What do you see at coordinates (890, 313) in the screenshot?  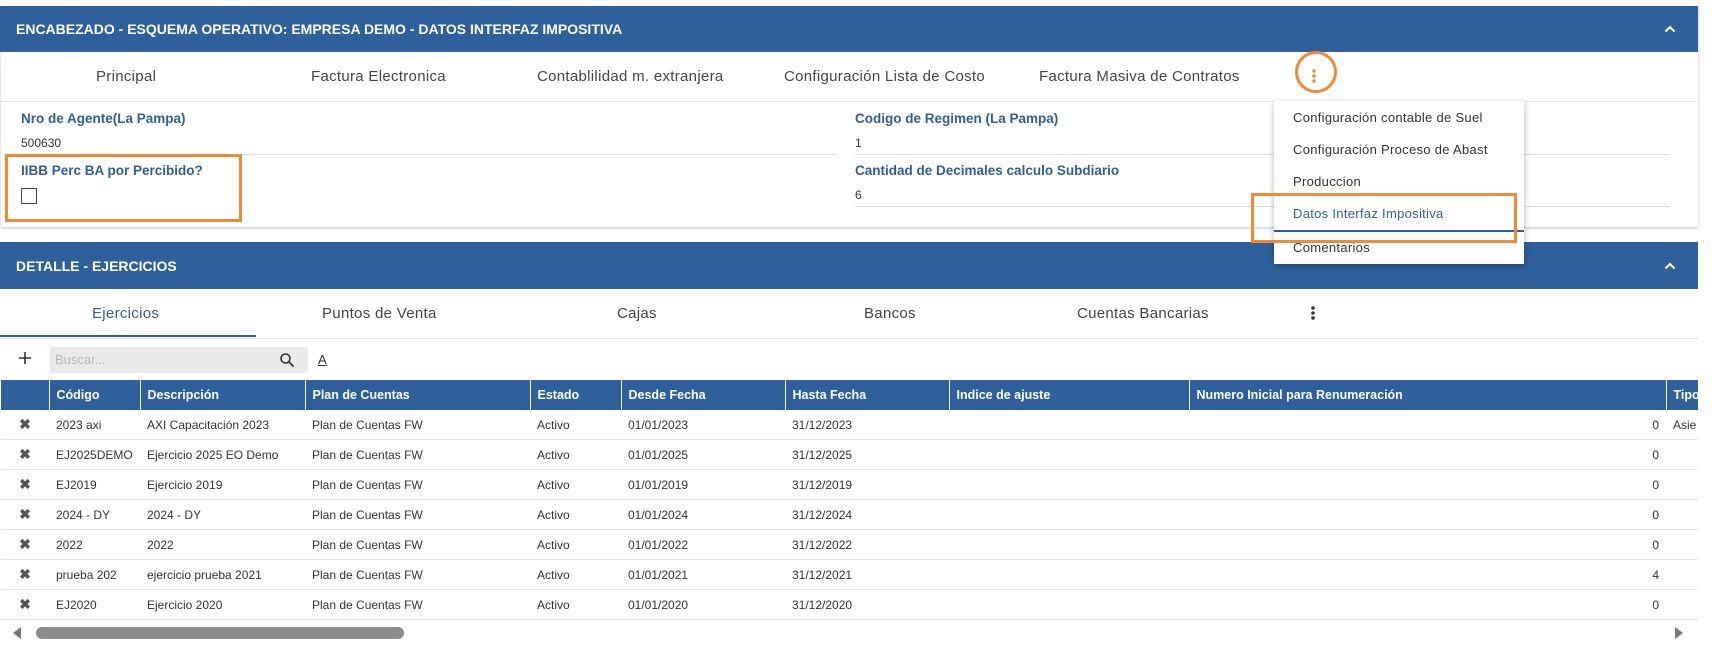 I see `tab-bancos: Bancos` at bounding box center [890, 313].